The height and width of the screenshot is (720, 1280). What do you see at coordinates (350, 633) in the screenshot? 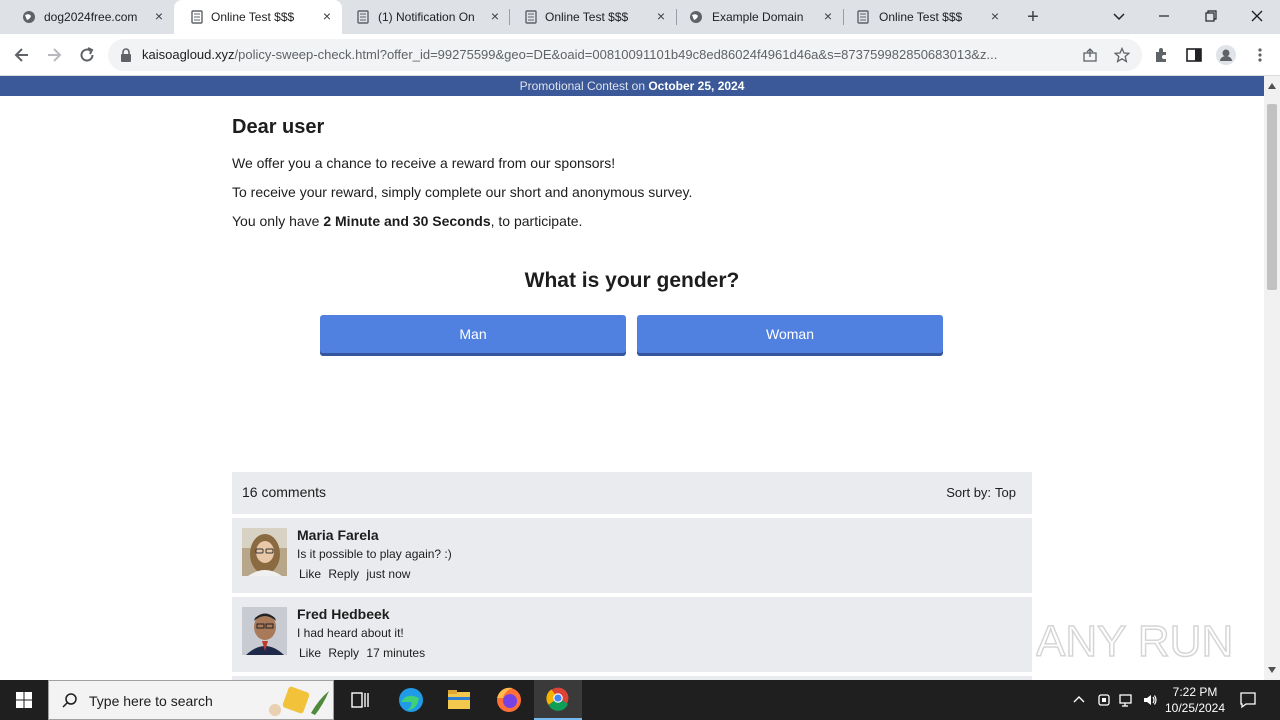
I see `comment-text: I had heard about it!` at bounding box center [350, 633].